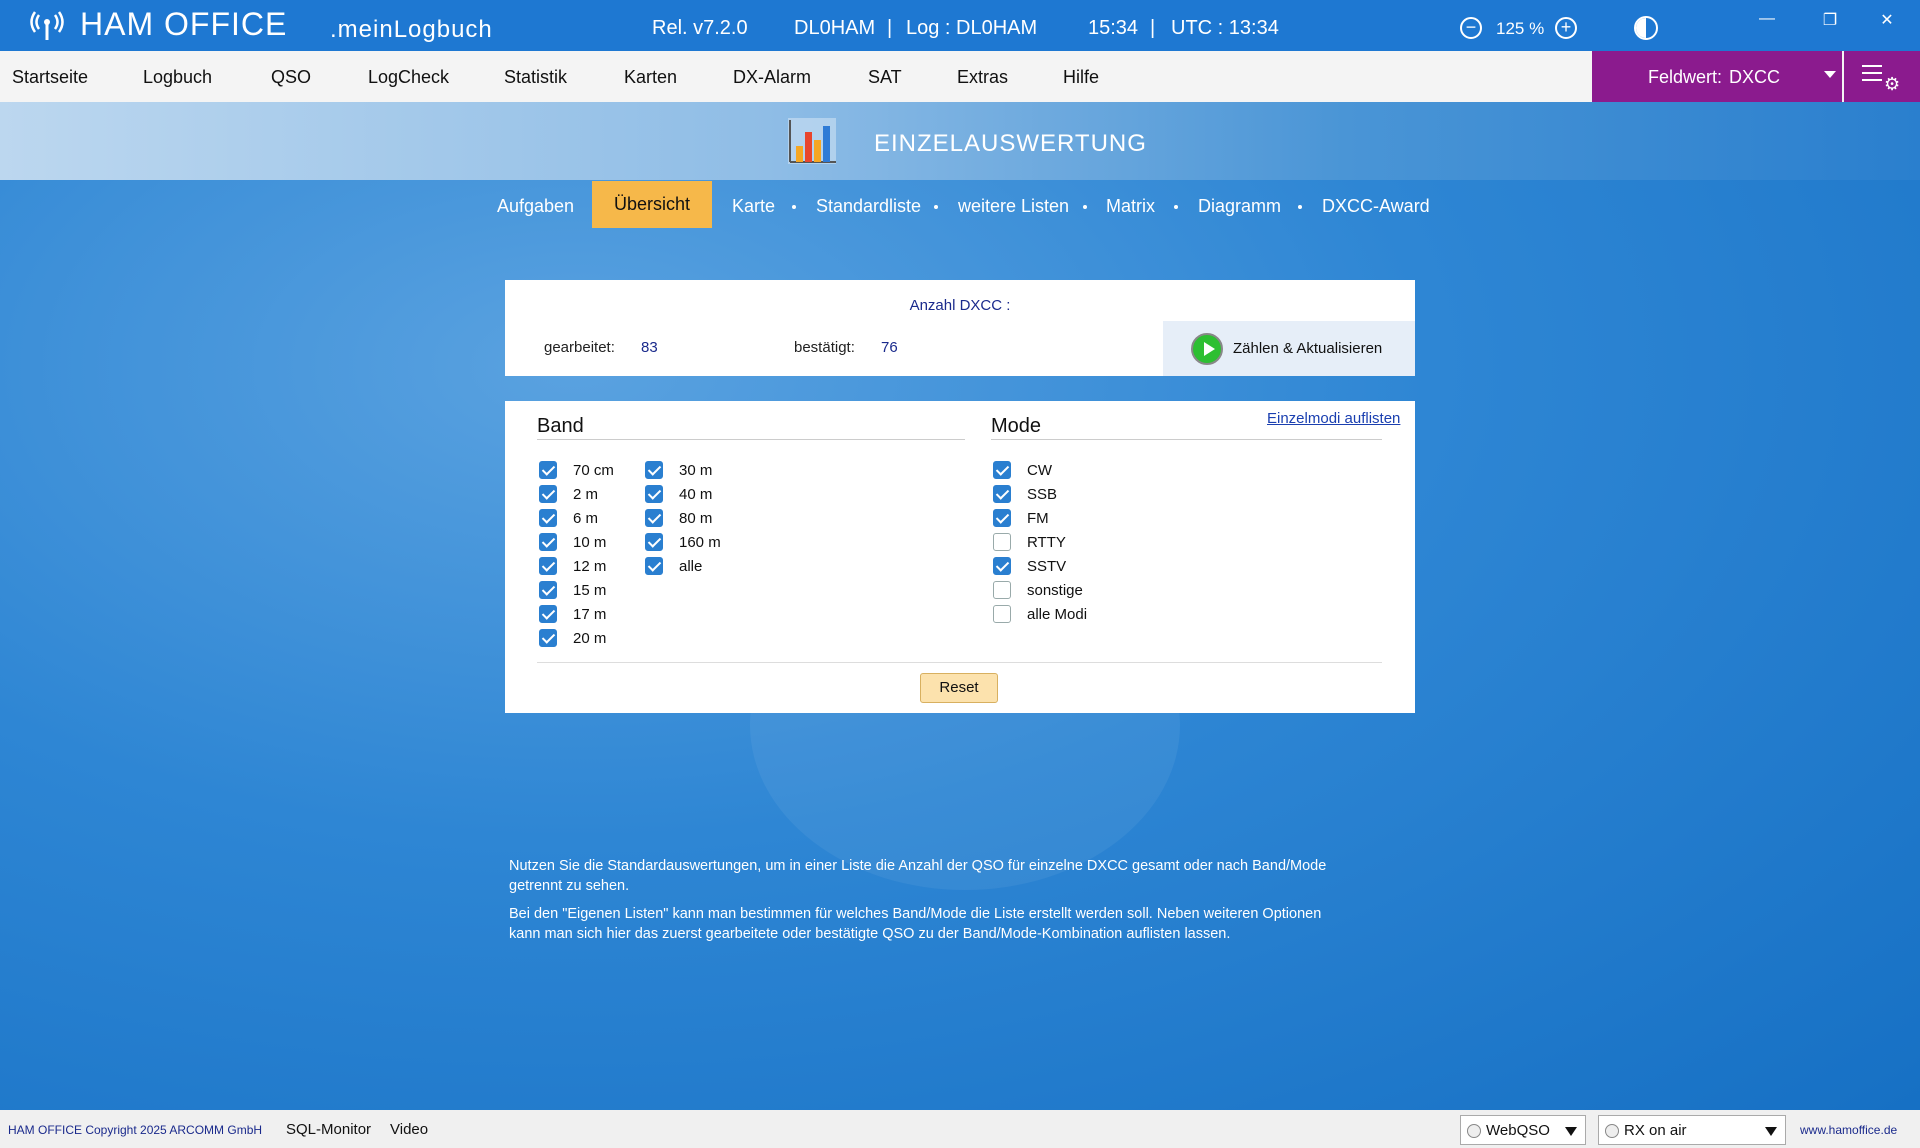 The width and height of the screenshot is (1920, 1148). I want to click on checkbox-80-m, so click(654, 518).